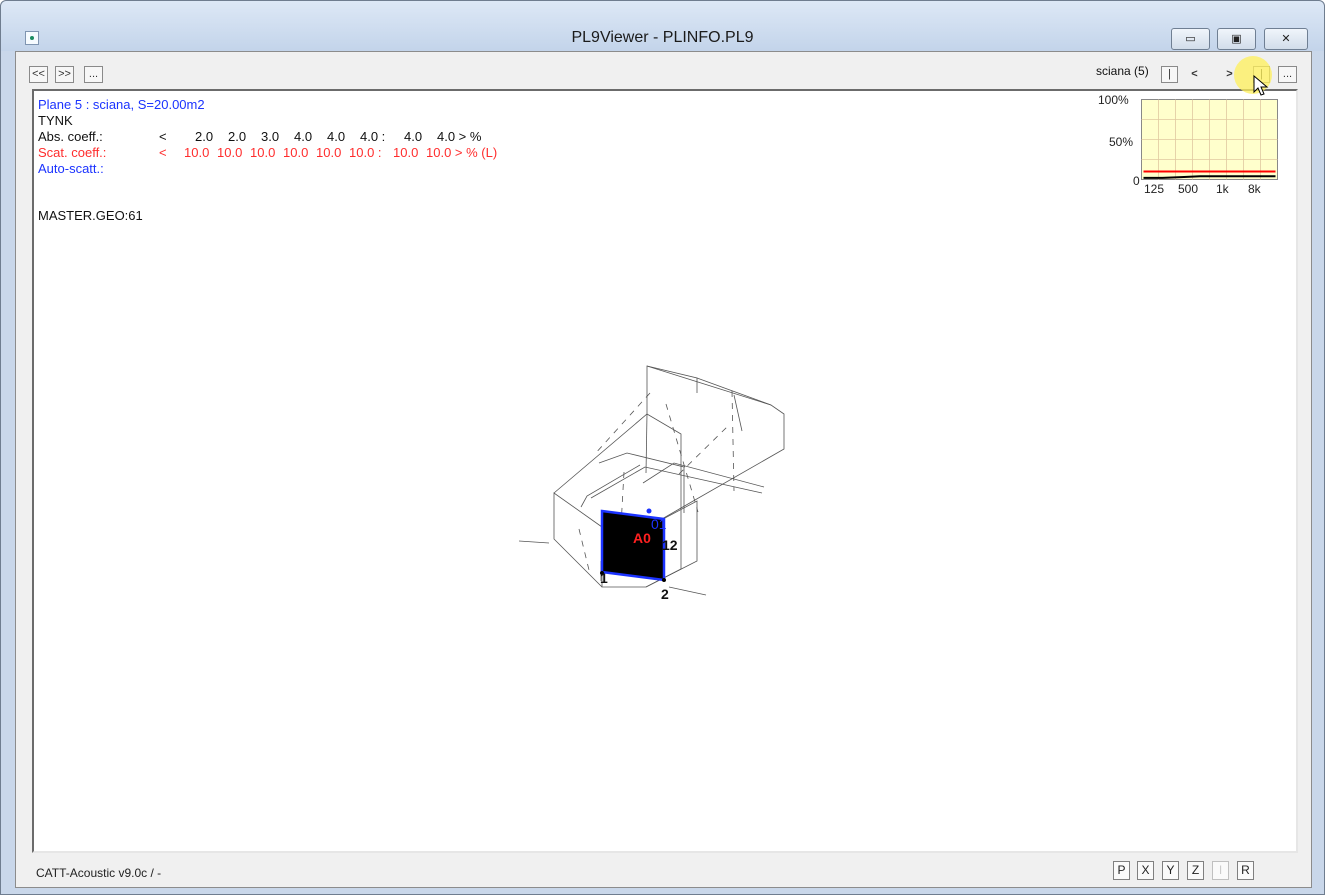  Describe the element at coordinates (99, 873) in the screenshot. I see `version-label: CATT-Acoustic v9.0c / -` at that location.